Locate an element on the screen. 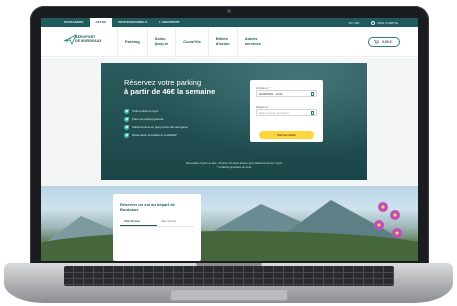  flowers is located at coordinates (390, 226).